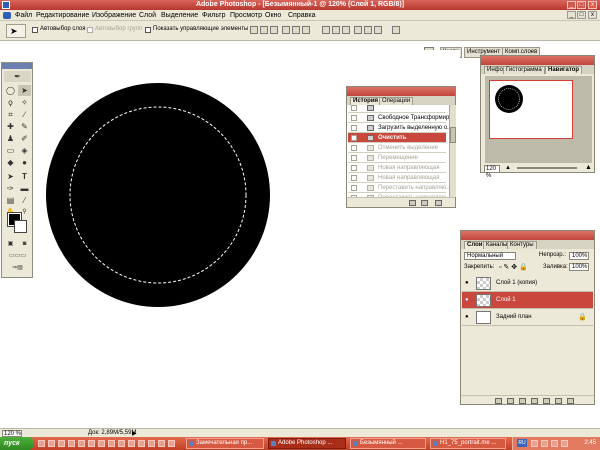 The height and width of the screenshot is (450, 600). I want to click on magic-wand-tool-icon: ✧, so click(24, 102).